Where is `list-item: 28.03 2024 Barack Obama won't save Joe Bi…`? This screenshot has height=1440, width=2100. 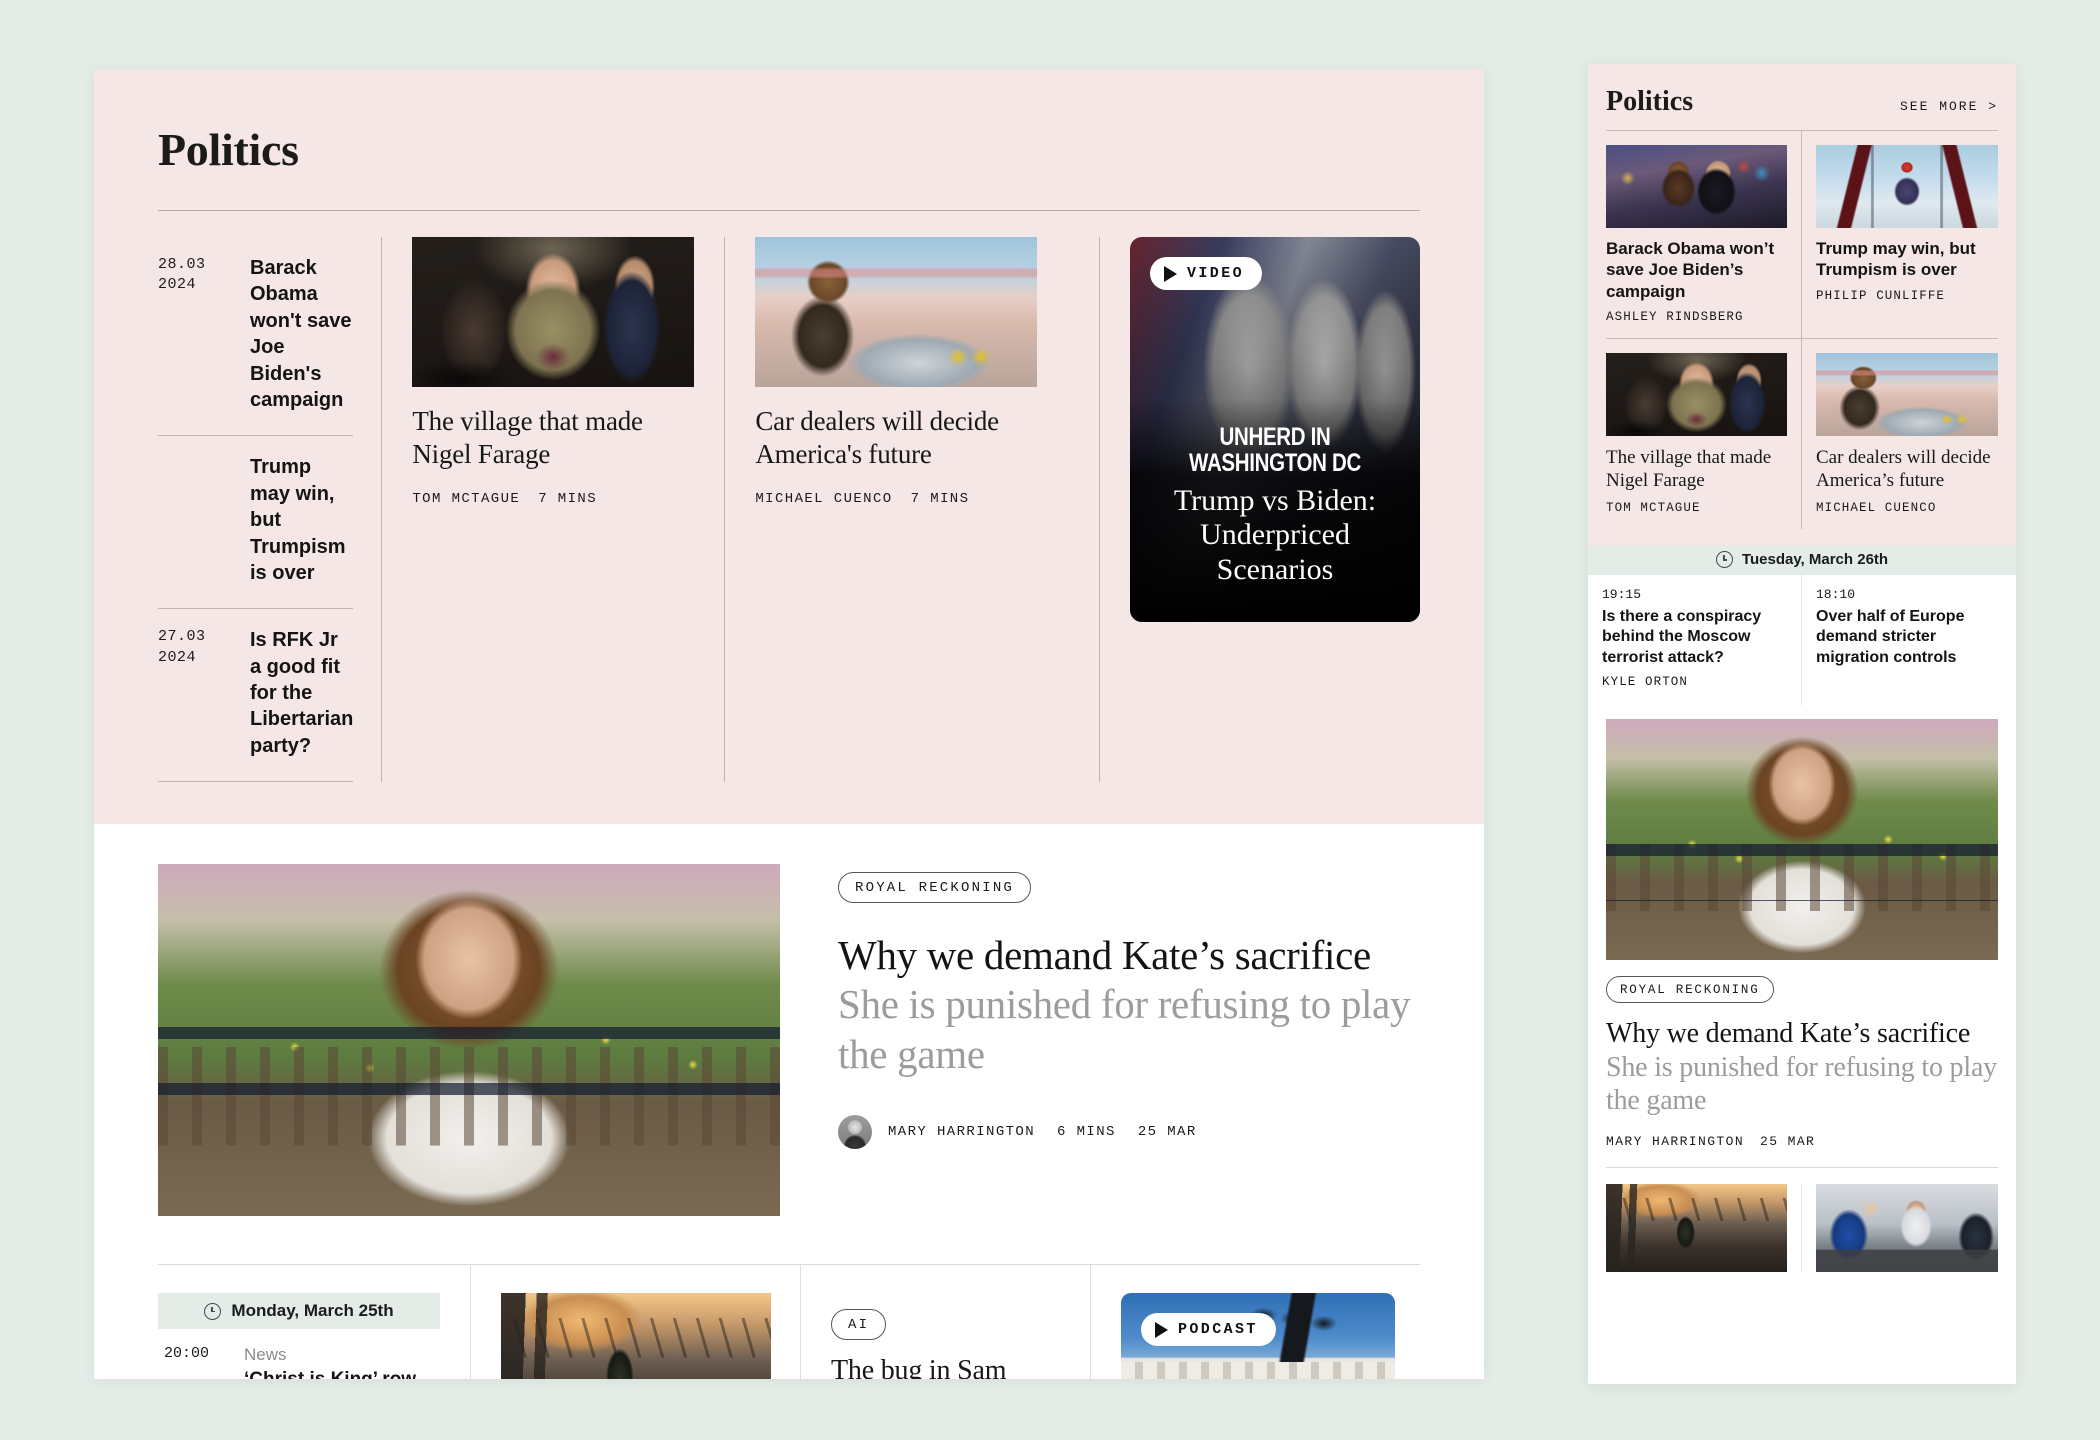
list-item: 28.03 2024 Barack Obama won't save Joe Bi… is located at coordinates (255, 336).